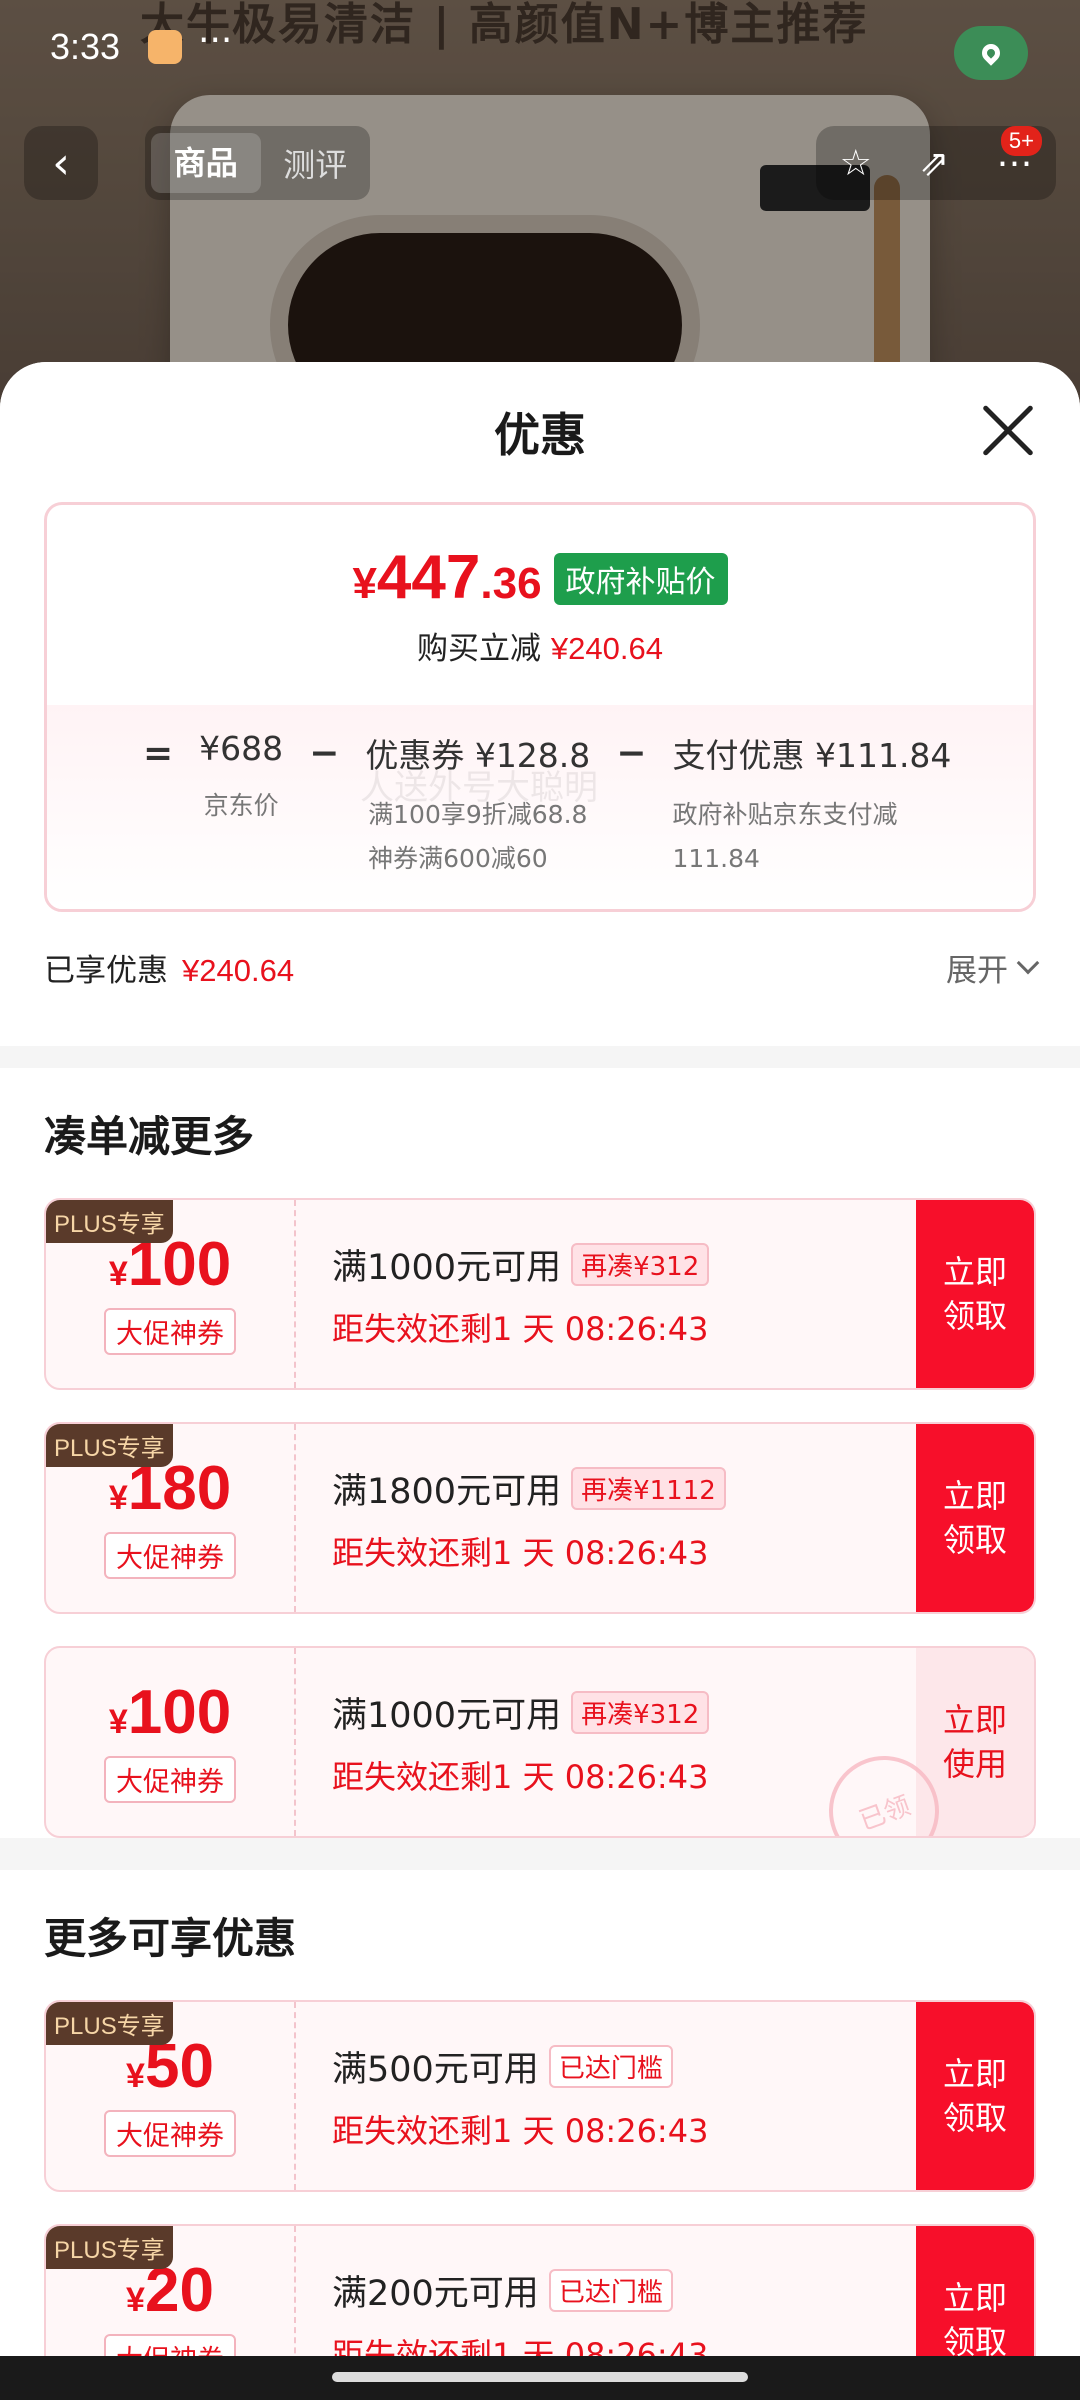 This screenshot has height=2400, width=1080. Describe the element at coordinates (993, 967) in the screenshot. I see `expand-button: 展开` at that location.